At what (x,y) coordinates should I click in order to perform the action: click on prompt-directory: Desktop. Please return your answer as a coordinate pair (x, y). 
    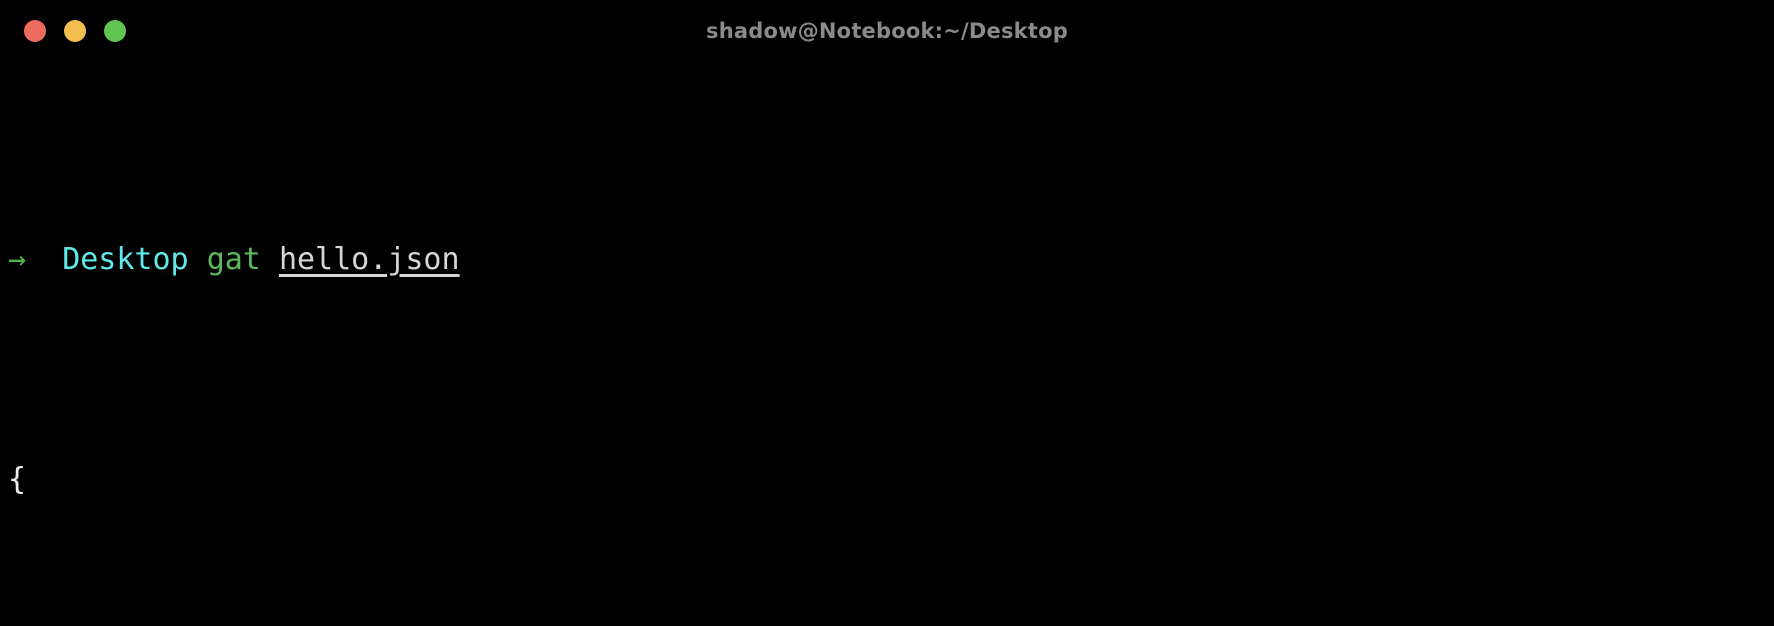
    Looking at the image, I should click on (125, 259).